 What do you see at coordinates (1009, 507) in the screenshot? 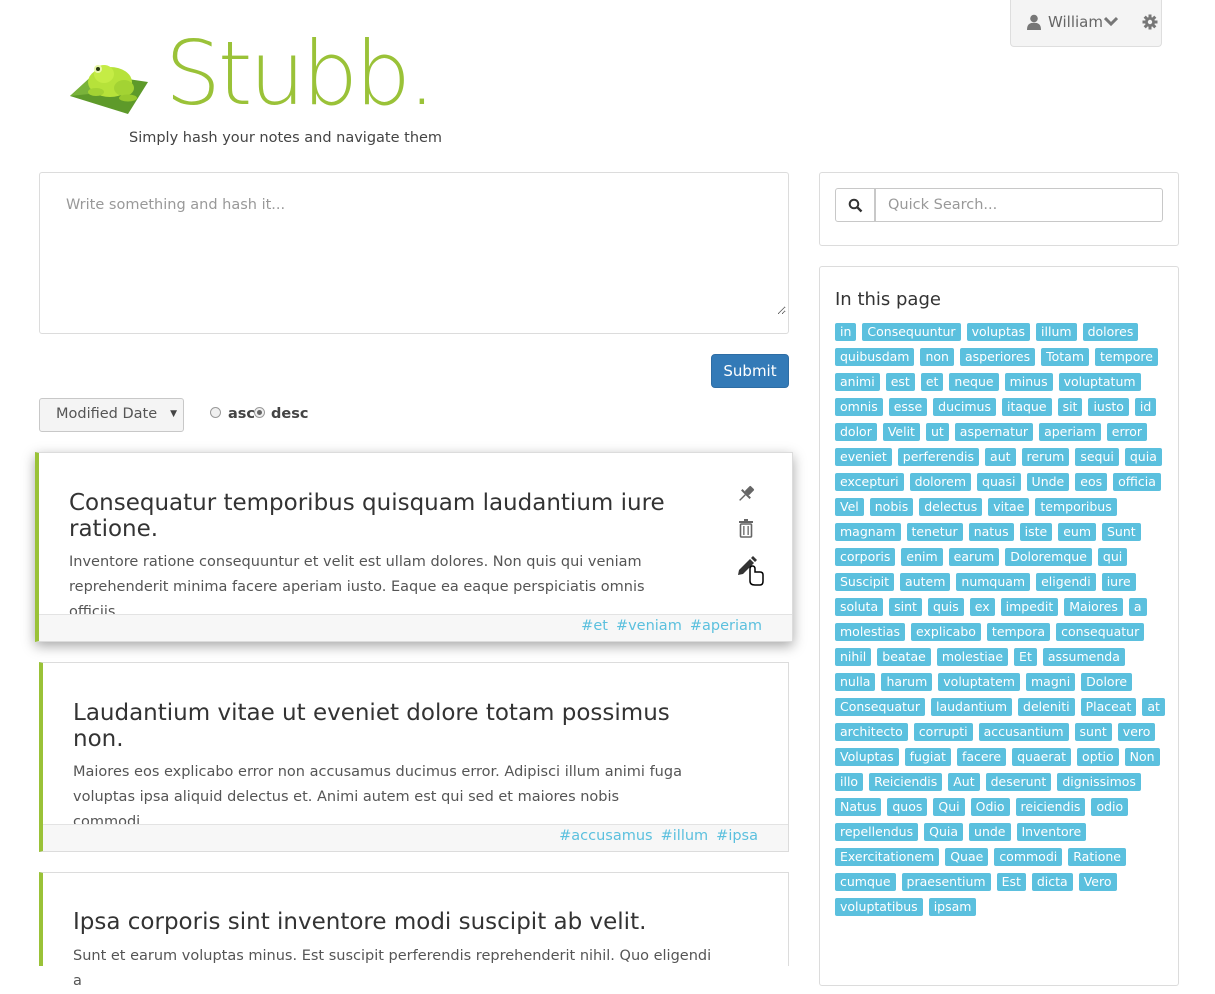
I see `tag-pill: vitae` at bounding box center [1009, 507].